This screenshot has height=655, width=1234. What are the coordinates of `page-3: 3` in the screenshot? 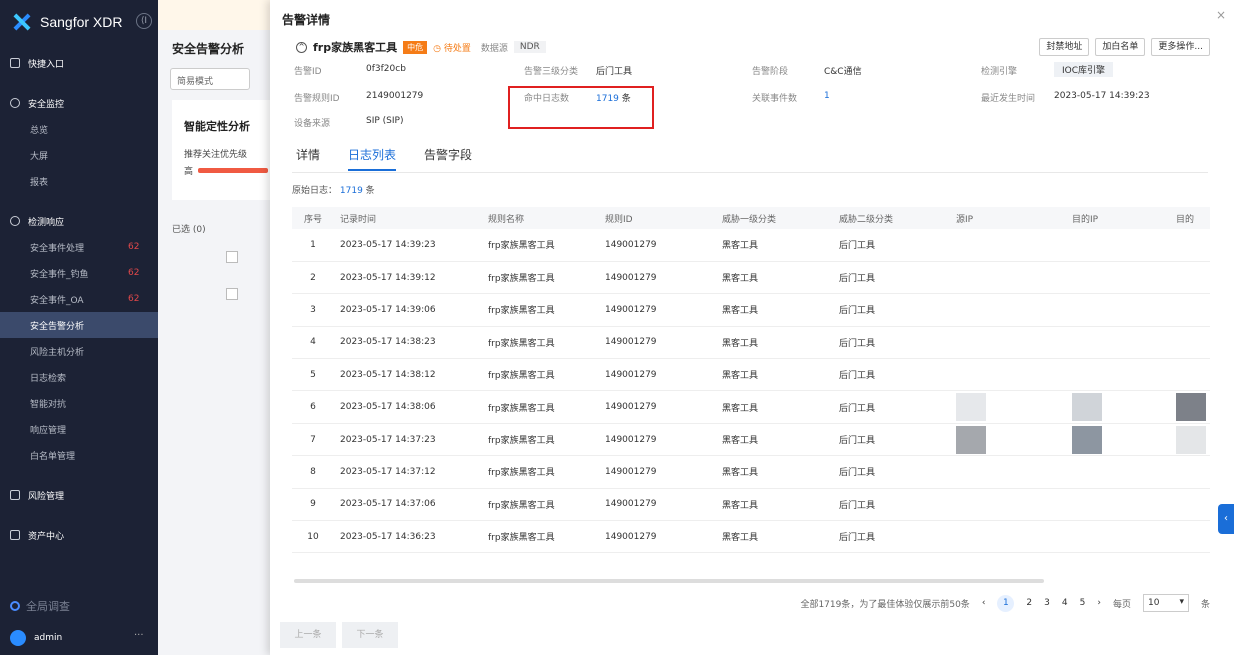 It's located at (1047, 603).